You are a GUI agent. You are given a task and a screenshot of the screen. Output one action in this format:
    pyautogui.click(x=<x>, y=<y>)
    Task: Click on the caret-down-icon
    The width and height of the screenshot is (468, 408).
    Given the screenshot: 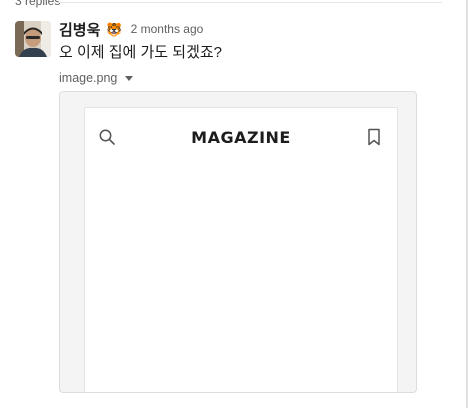 What is the action you would take?
    pyautogui.click(x=129, y=78)
    